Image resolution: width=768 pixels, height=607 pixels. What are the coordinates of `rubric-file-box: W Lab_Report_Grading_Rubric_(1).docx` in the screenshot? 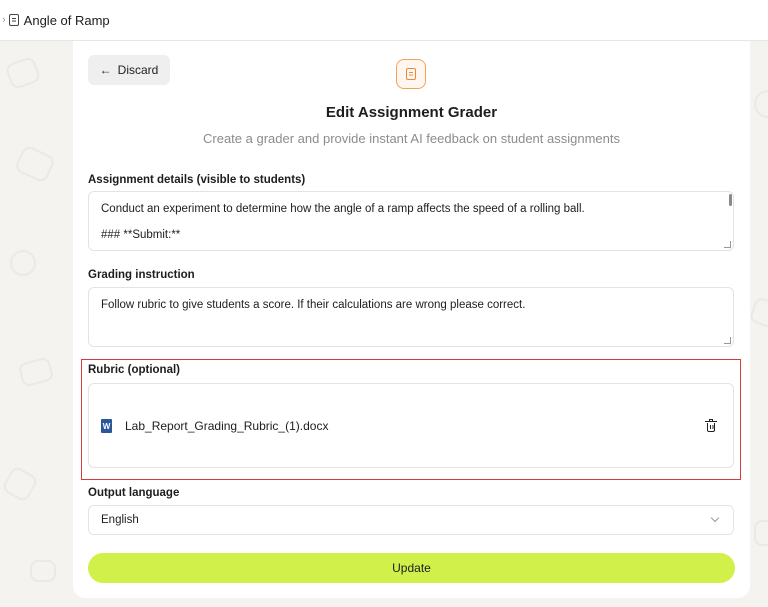 It's located at (411, 425).